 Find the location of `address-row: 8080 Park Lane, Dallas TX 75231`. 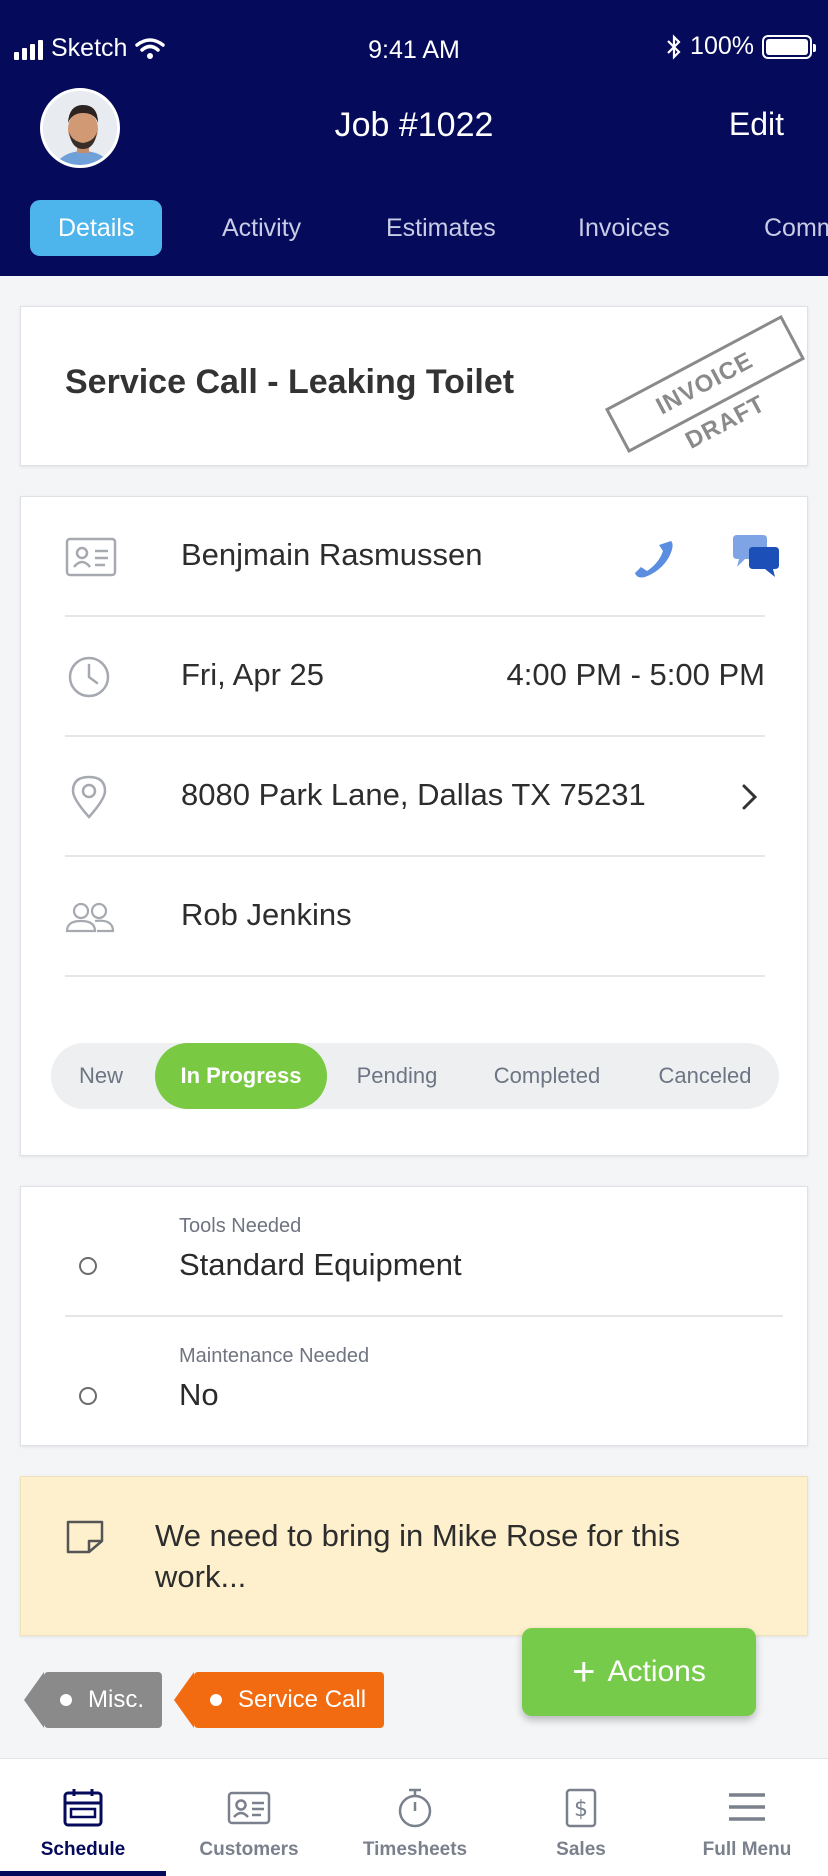

address-row: 8080 Park Lane, Dallas TX 75231 is located at coordinates (415, 797).